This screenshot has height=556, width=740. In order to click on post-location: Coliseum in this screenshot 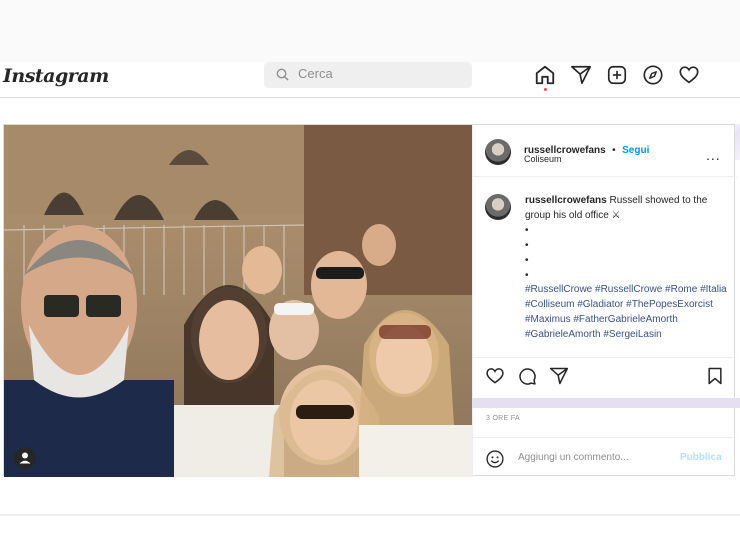, I will do `click(543, 159)`.